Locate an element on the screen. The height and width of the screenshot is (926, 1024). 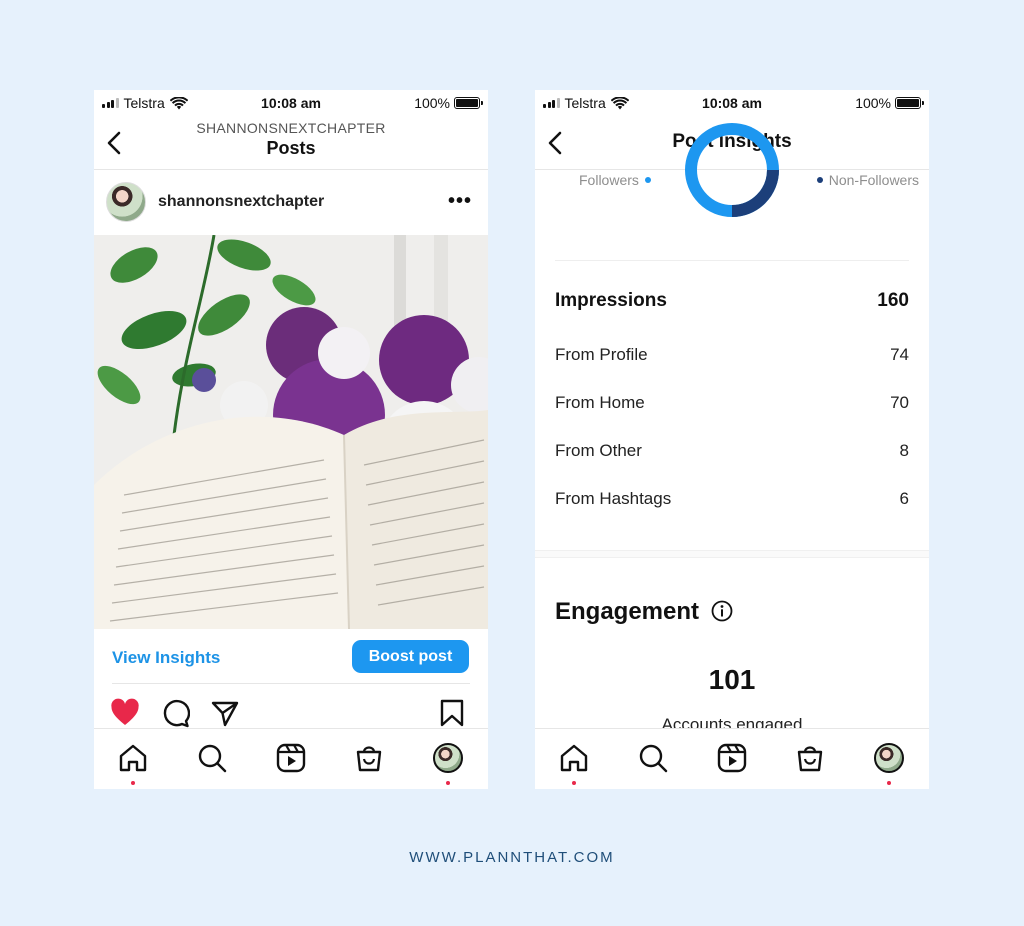
post-username: shannonsnextchapter is located at coordinates (241, 202).